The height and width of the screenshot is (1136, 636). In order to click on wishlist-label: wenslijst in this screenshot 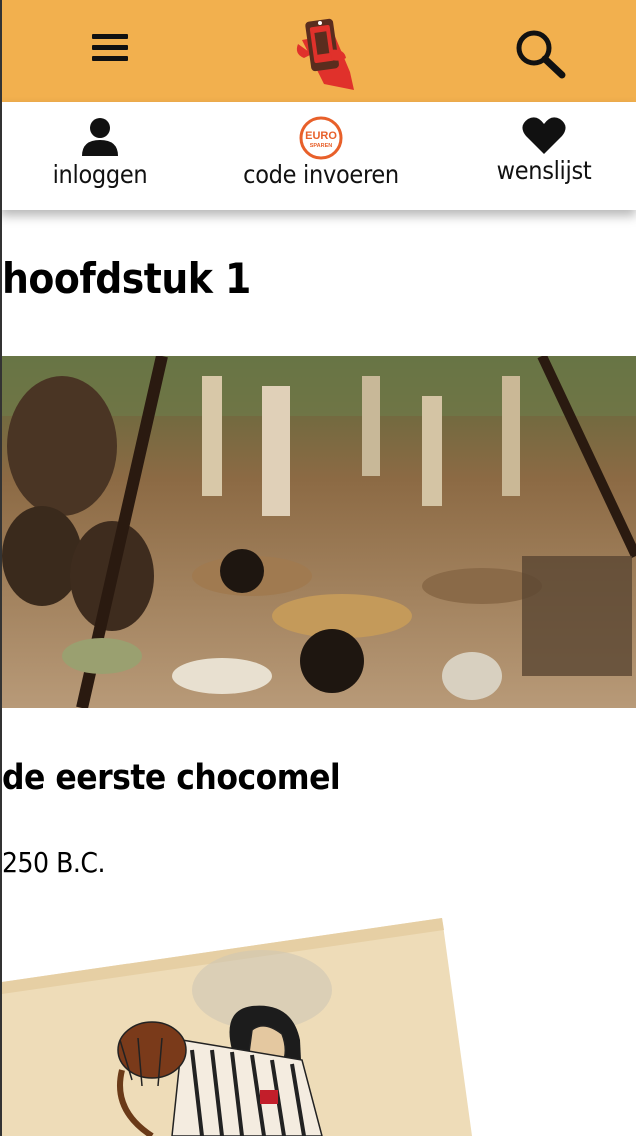, I will do `click(544, 170)`.